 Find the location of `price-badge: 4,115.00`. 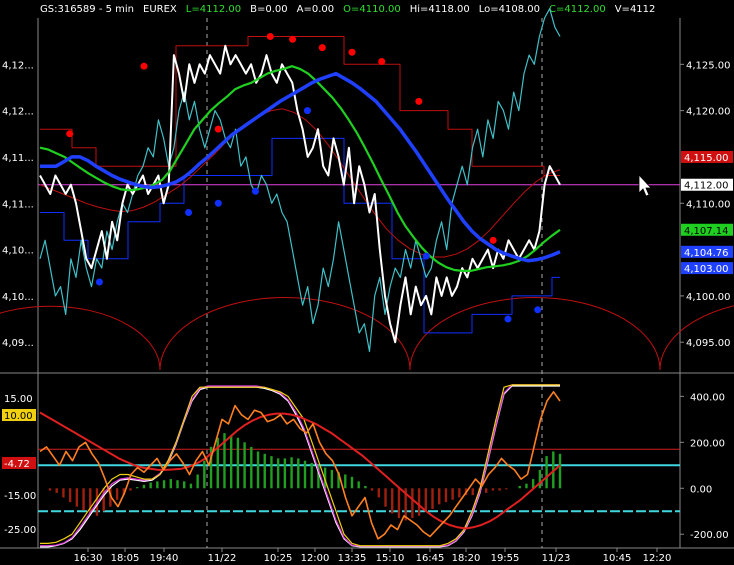

price-badge: 4,115.00 is located at coordinates (707, 157).